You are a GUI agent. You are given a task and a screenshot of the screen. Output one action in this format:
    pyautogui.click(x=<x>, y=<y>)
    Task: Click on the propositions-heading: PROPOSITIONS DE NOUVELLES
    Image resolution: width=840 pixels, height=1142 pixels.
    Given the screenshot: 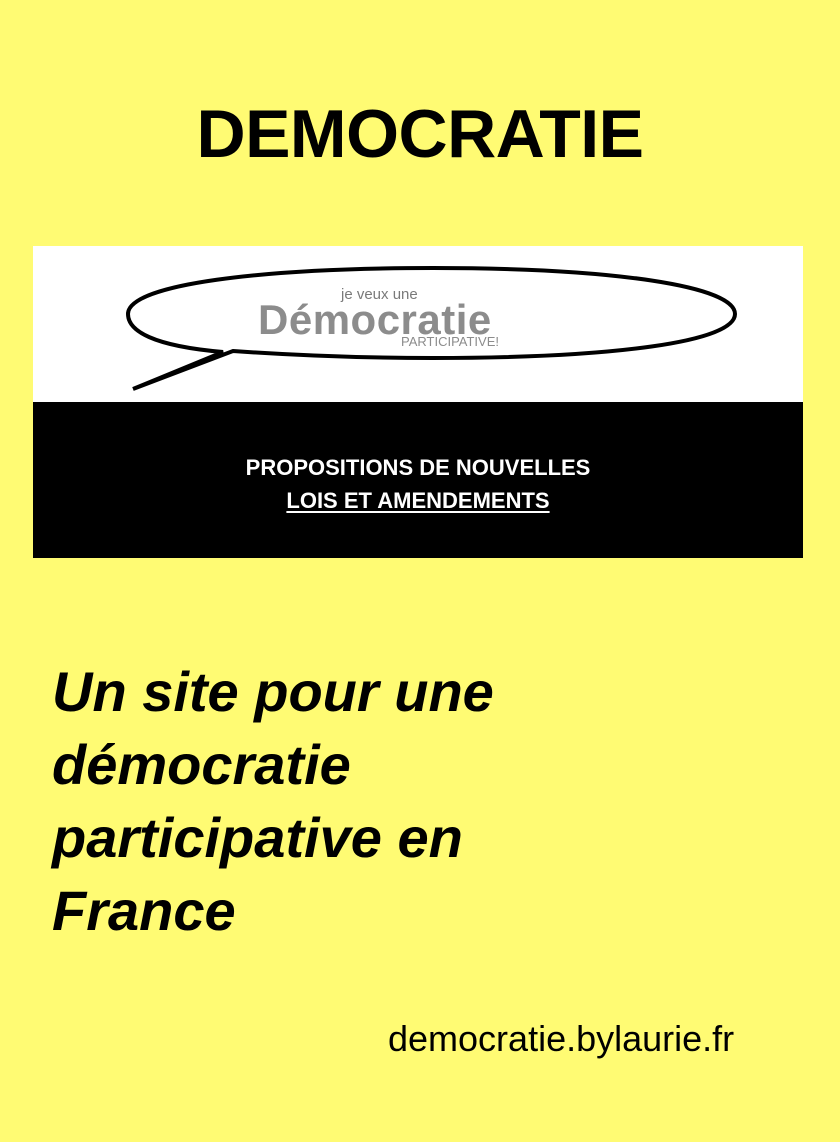 What is the action you would take?
    pyautogui.click(x=418, y=467)
    